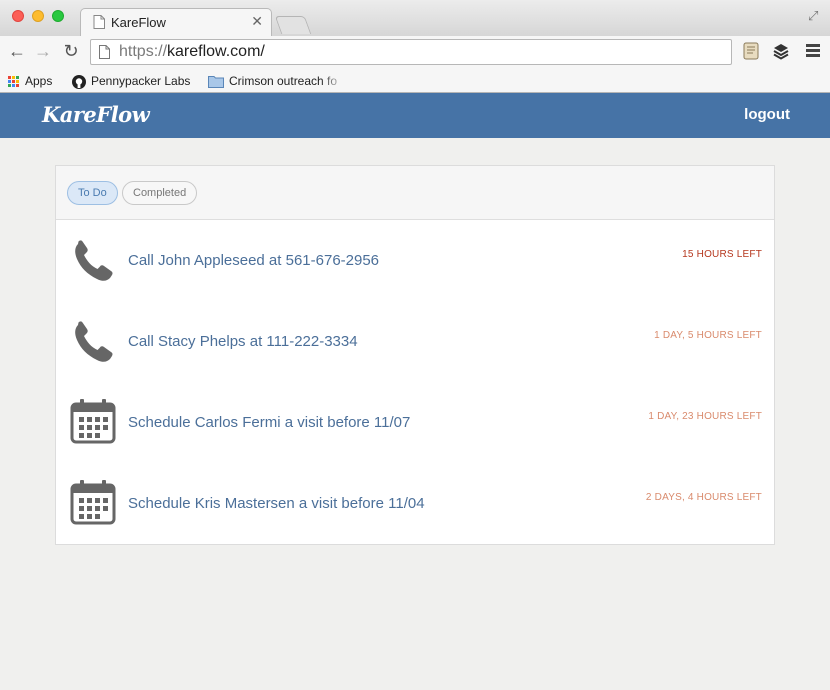  What do you see at coordinates (253, 260) in the screenshot?
I see `task-text: Call John Appleseed at 561-676-2956` at bounding box center [253, 260].